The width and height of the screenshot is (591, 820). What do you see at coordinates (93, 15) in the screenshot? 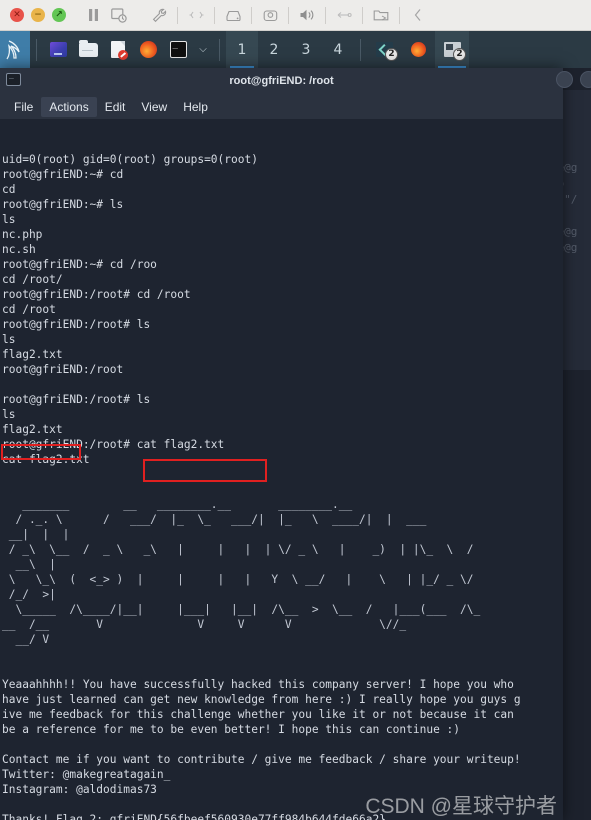
I see `pause-icon` at bounding box center [93, 15].